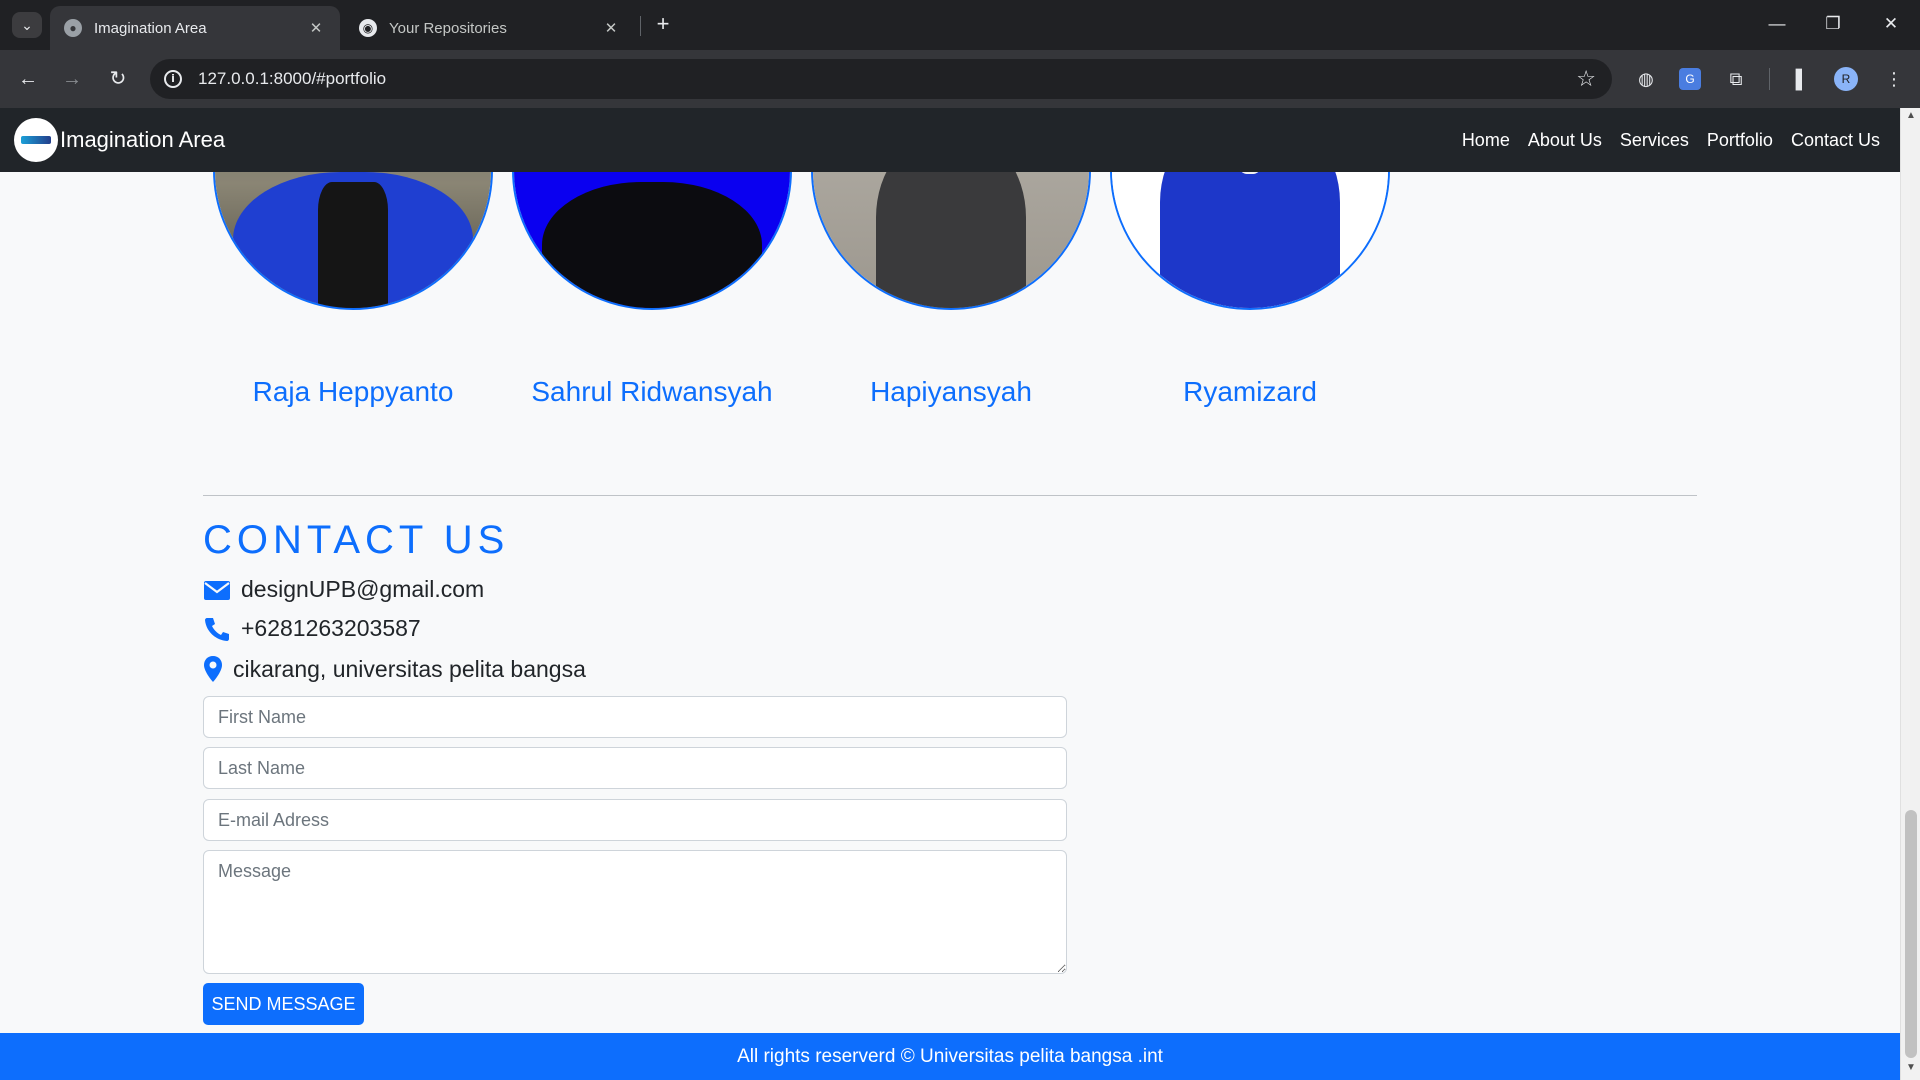 This screenshot has height=1080, width=1920. What do you see at coordinates (1690, 79) in the screenshot?
I see `translate-icon: G` at bounding box center [1690, 79].